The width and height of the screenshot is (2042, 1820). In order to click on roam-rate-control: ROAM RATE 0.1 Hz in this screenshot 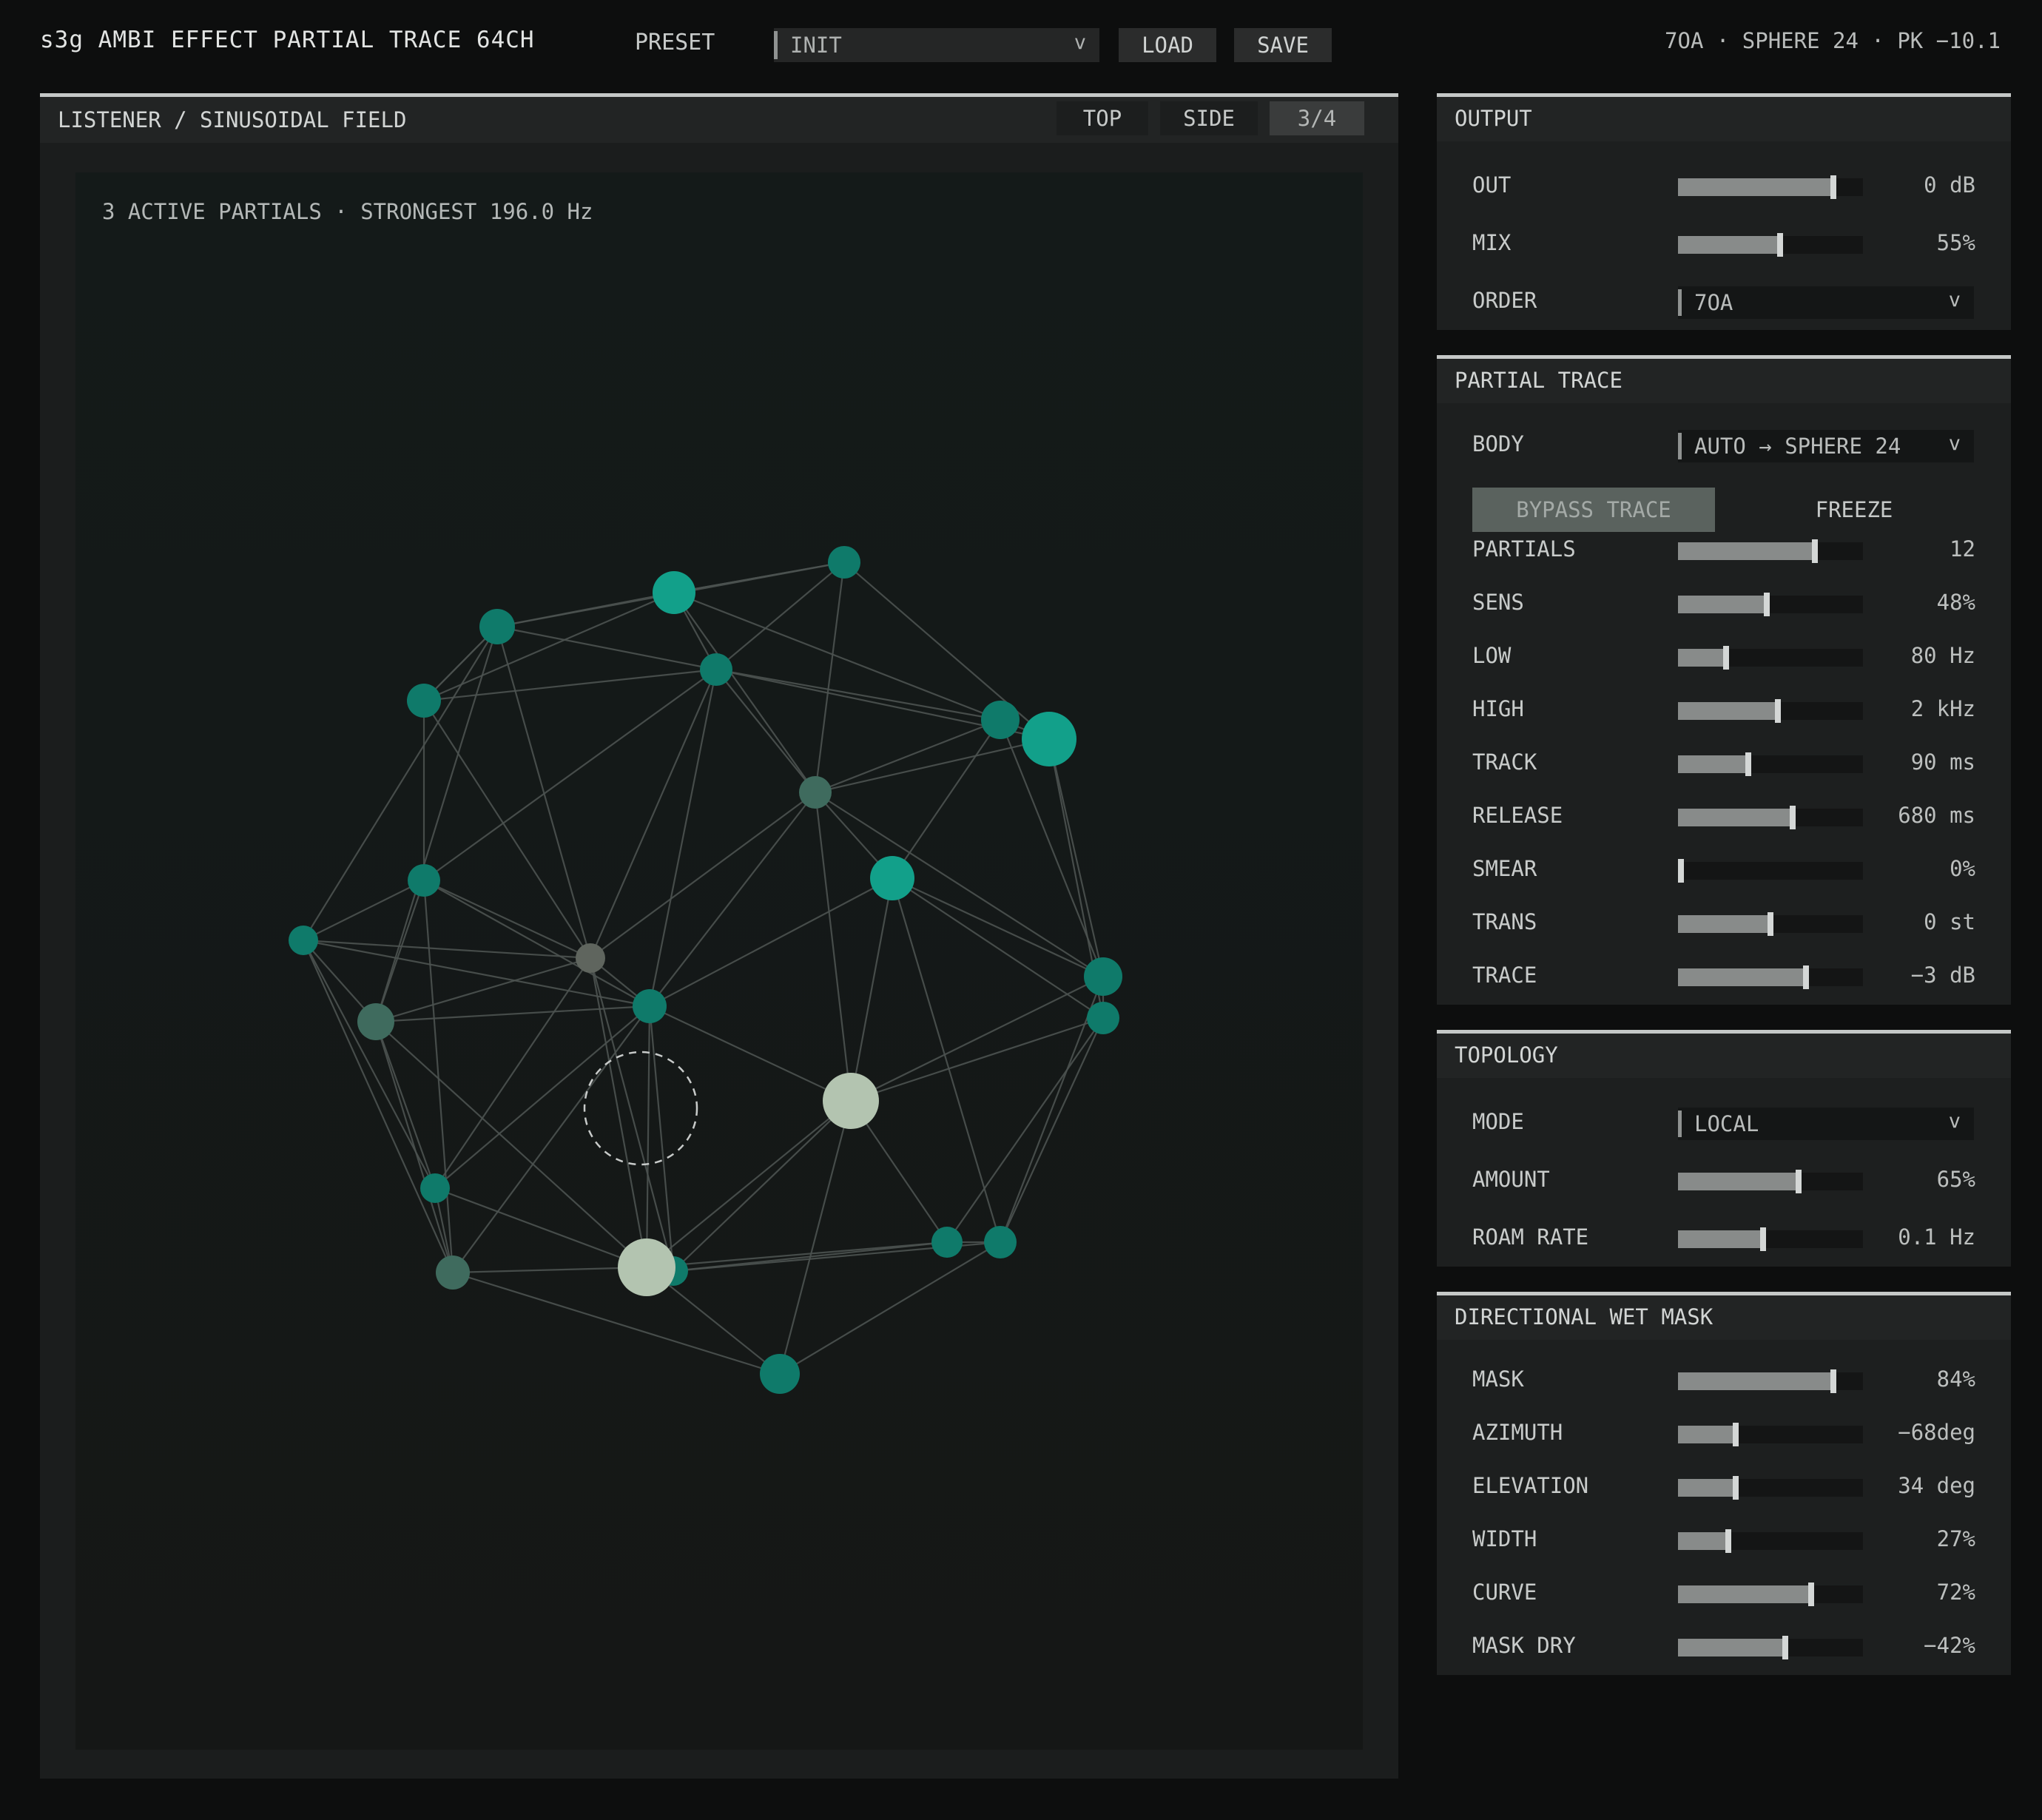, I will do `click(1724, 1238)`.